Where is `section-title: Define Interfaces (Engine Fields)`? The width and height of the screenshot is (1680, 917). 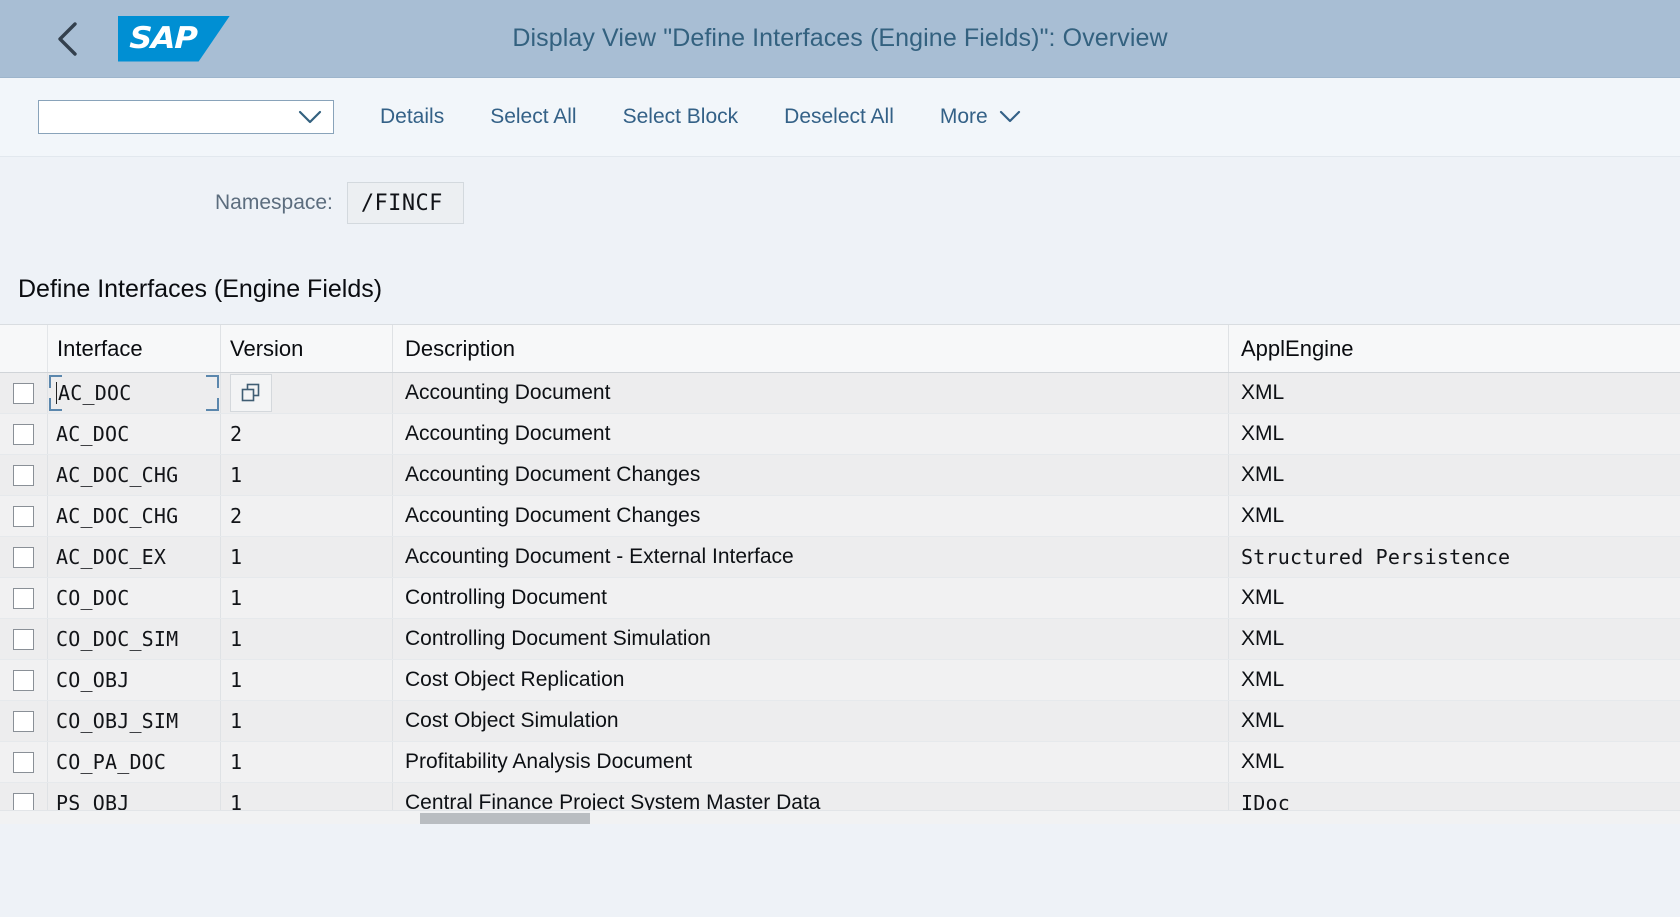 section-title: Define Interfaces (Engine Fields) is located at coordinates (200, 289).